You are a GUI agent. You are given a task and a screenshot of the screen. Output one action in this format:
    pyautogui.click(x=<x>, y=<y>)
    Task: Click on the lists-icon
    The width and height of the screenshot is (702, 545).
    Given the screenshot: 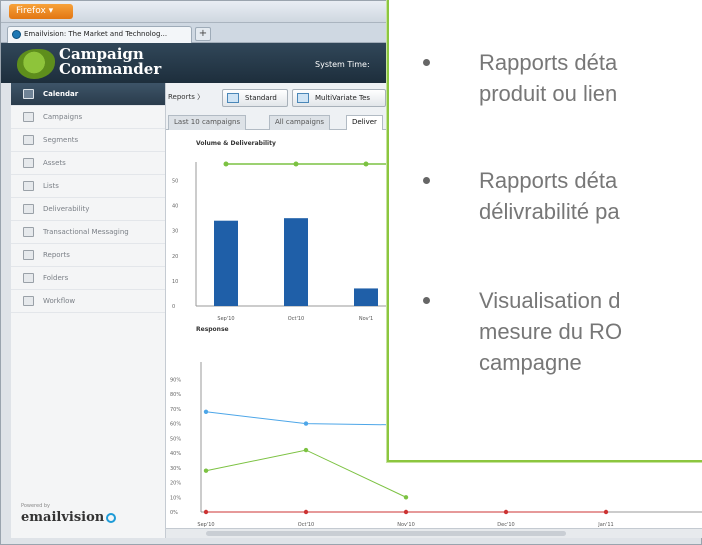 What is the action you would take?
    pyautogui.click(x=28, y=186)
    